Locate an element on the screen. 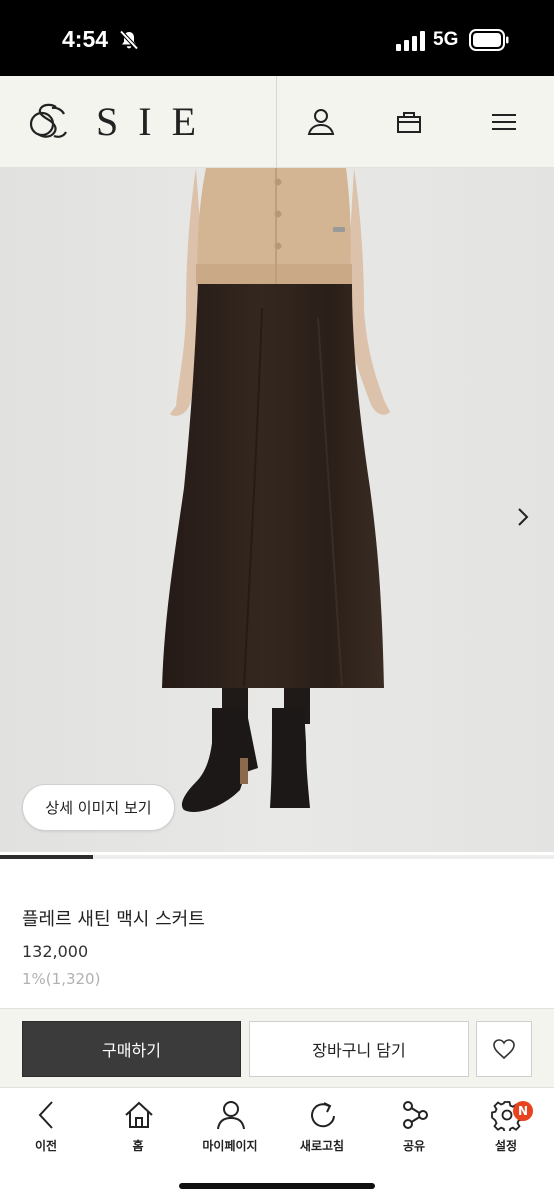  user-icon is located at coordinates (321, 122).